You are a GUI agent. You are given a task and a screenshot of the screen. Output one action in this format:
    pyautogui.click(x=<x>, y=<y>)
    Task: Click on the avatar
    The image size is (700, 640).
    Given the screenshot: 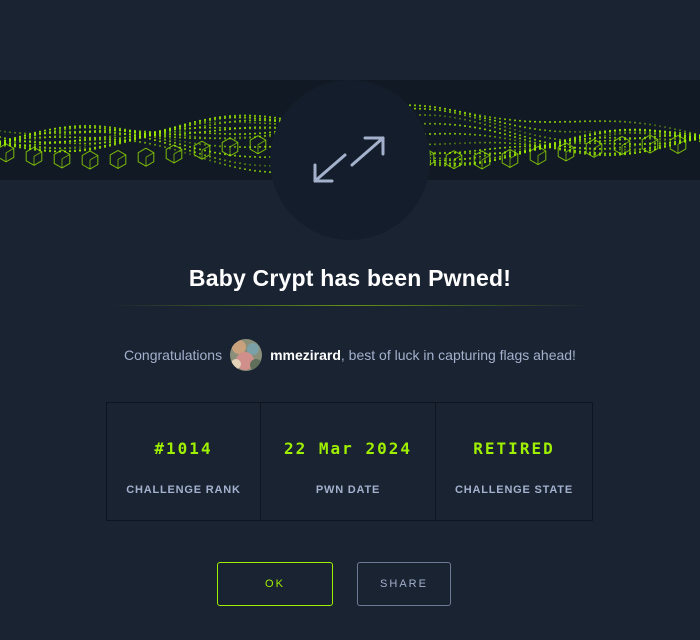 What is the action you would take?
    pyautogui.click(x=246, y=355)
    